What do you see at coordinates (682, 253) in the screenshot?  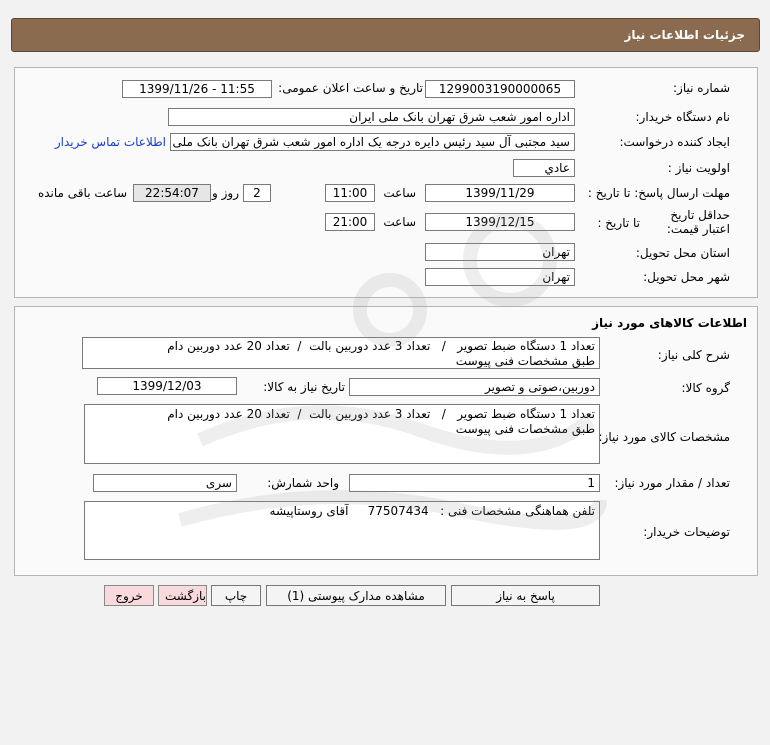 I see `province-label: استان محل تحویل:` at bounding box center [682, 253].